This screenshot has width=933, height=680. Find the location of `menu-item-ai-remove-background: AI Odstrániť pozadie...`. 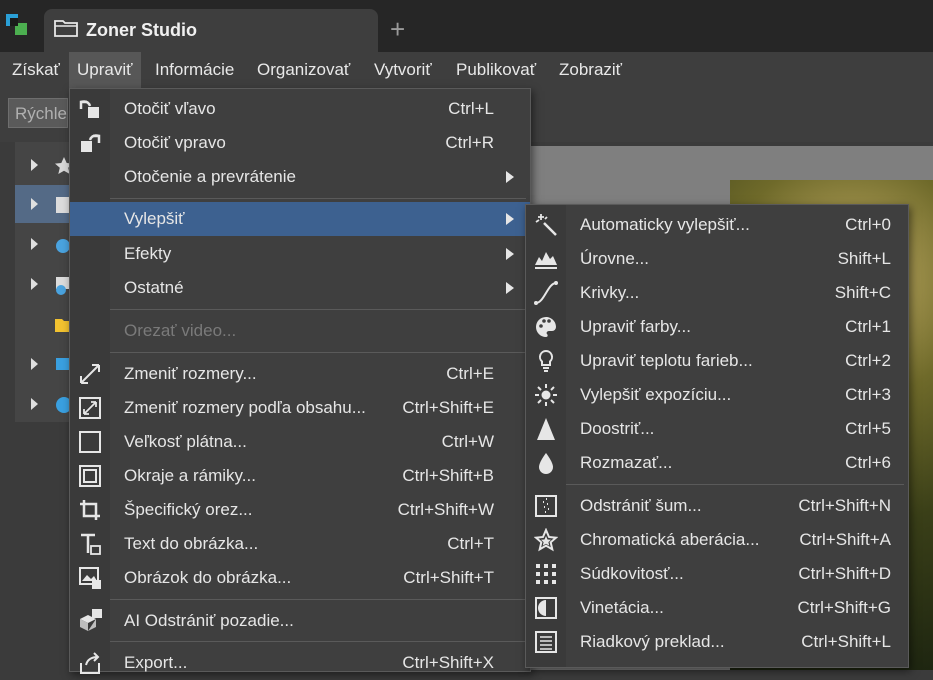

menu-item-ai-remove-background: AI Odstrániť pozadie... is located at coordinates (300, 621).